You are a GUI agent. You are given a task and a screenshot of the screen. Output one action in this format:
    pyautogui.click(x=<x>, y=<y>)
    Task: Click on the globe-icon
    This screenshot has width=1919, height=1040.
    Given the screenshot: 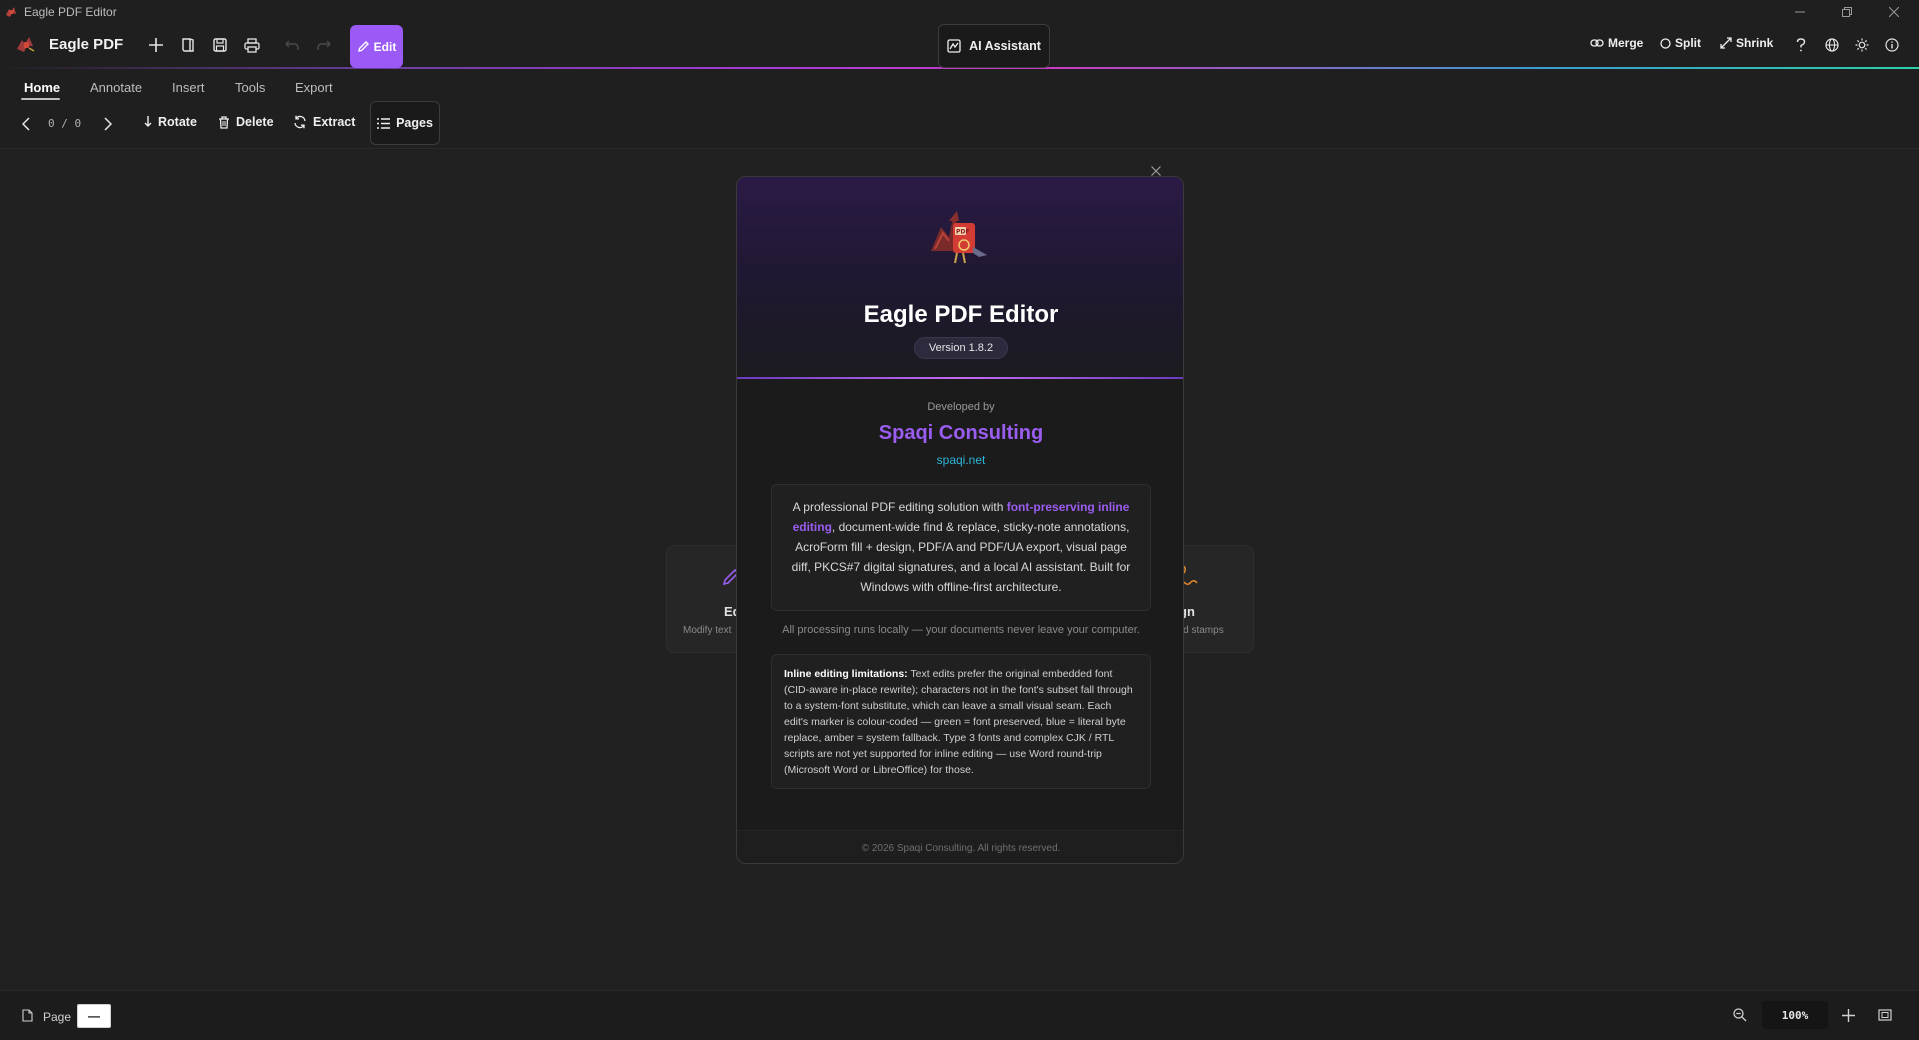 What is the action you would take?
    pyautogui.click(x=1832, y=45)
    